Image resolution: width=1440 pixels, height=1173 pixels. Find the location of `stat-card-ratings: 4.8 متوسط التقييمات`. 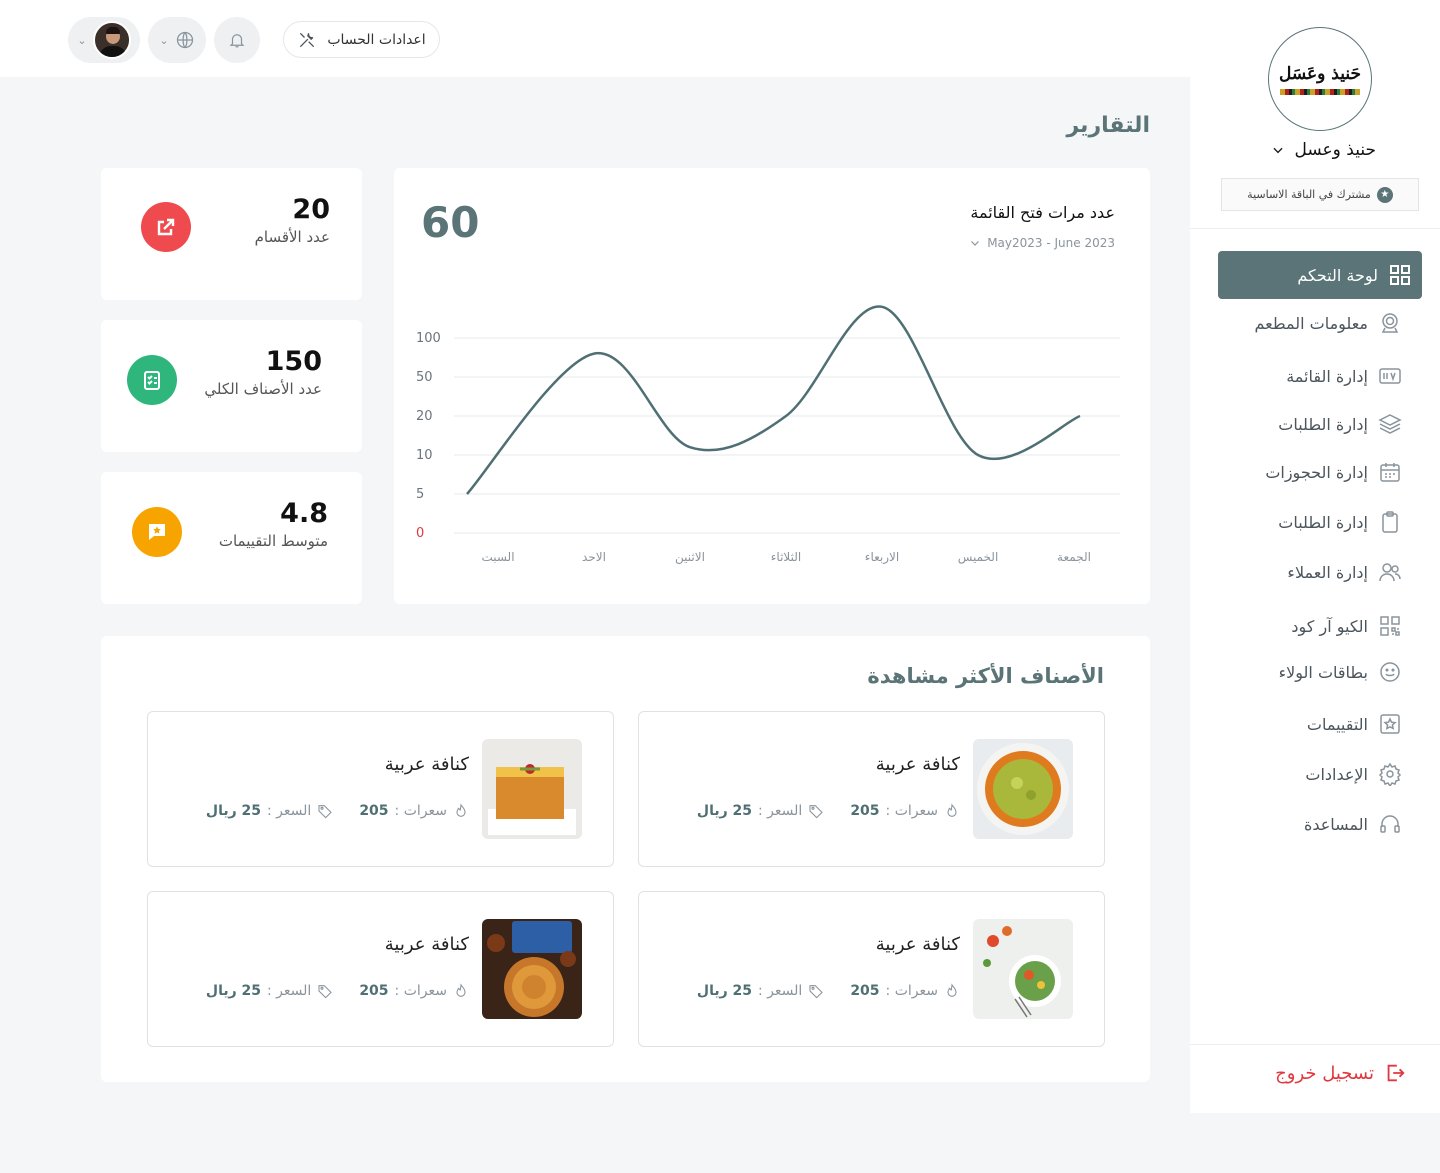

stat-card-ratings: 4.8 متوسط التقييمات is located at coordinates (231, 538).